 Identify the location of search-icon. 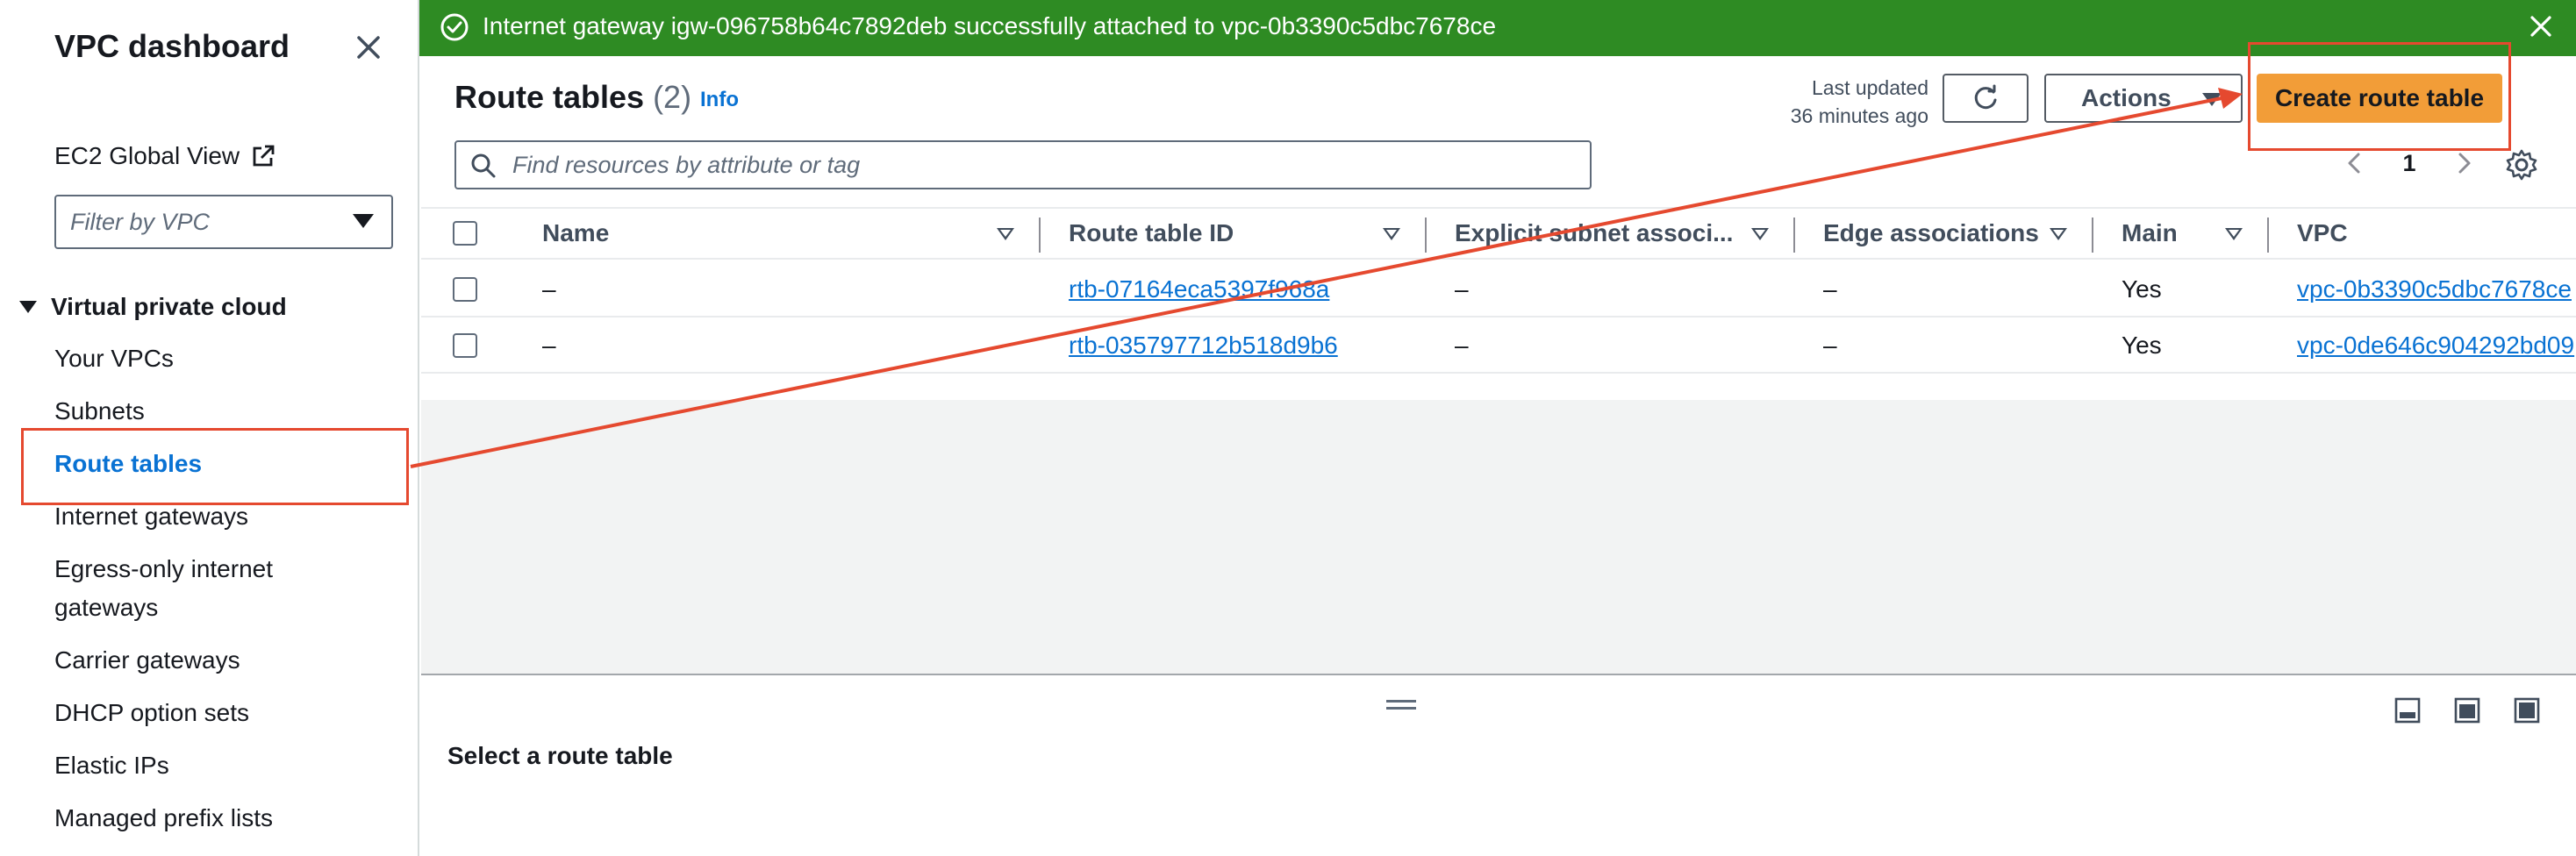
(483, 165).